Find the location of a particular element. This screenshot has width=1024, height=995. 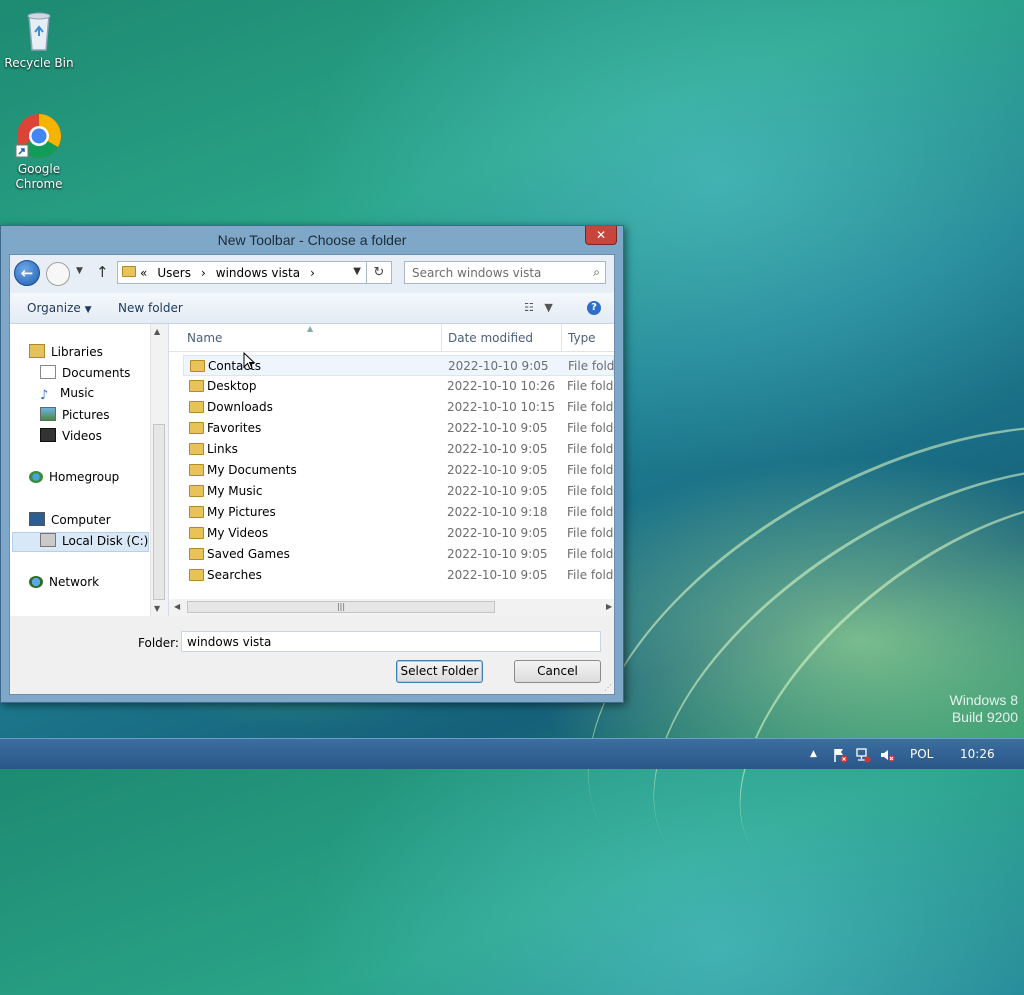

file-row: My Documents 2022-10-10 9:05 File folder is located at coordinates (398, 470).